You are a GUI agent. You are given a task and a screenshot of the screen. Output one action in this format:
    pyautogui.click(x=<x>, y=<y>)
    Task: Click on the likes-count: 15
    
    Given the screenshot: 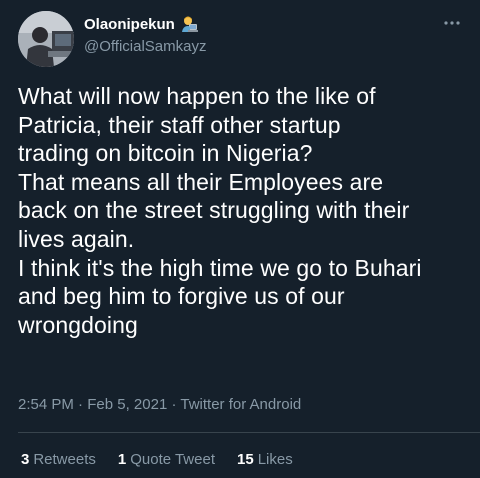 What is the action you would take?
    pyautogui.click(x=245, y=459)
    